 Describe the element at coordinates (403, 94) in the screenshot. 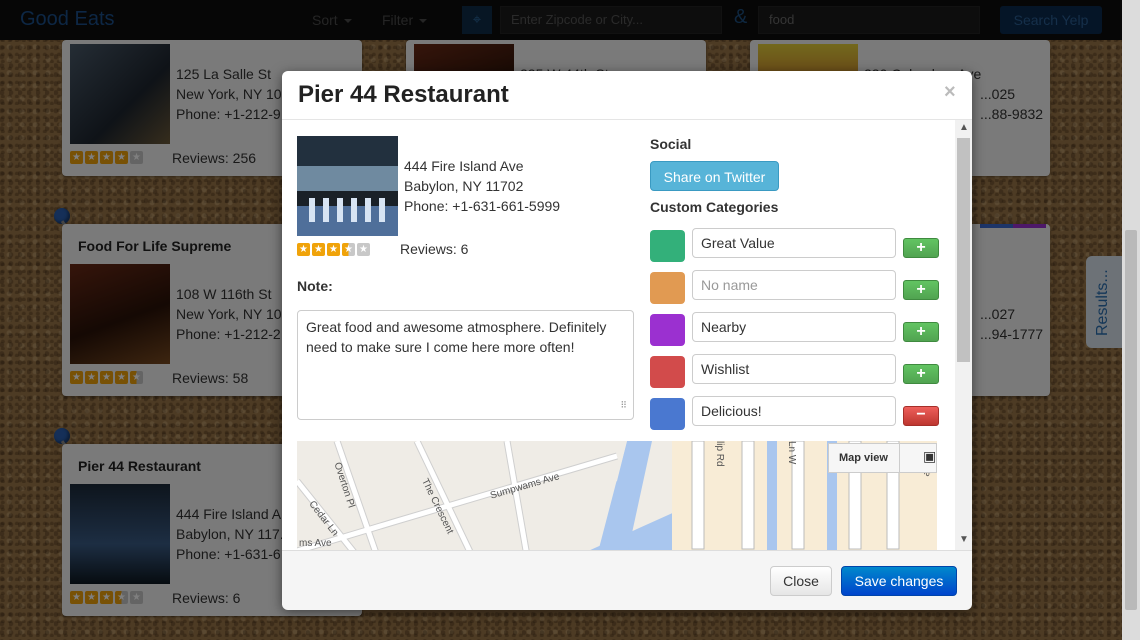

I see `modal-title: Pier 44 Restaurant` at that location.